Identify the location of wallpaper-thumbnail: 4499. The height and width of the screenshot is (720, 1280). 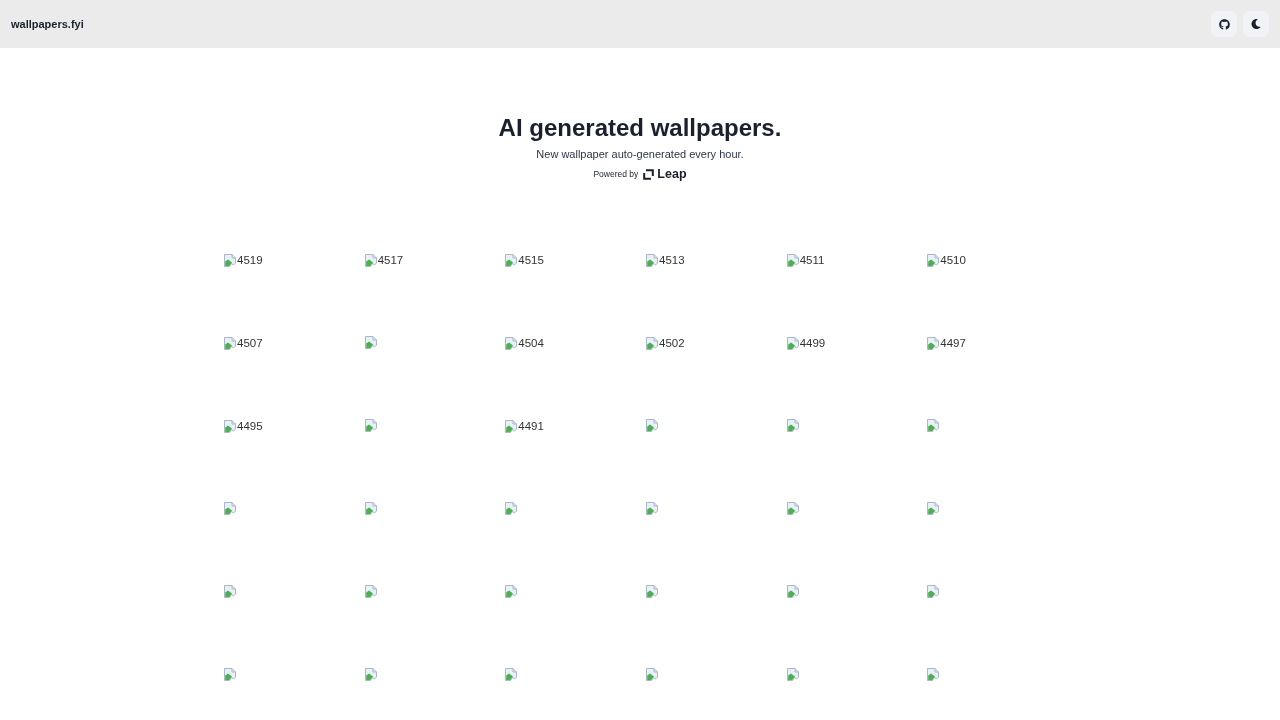
(806, 343).